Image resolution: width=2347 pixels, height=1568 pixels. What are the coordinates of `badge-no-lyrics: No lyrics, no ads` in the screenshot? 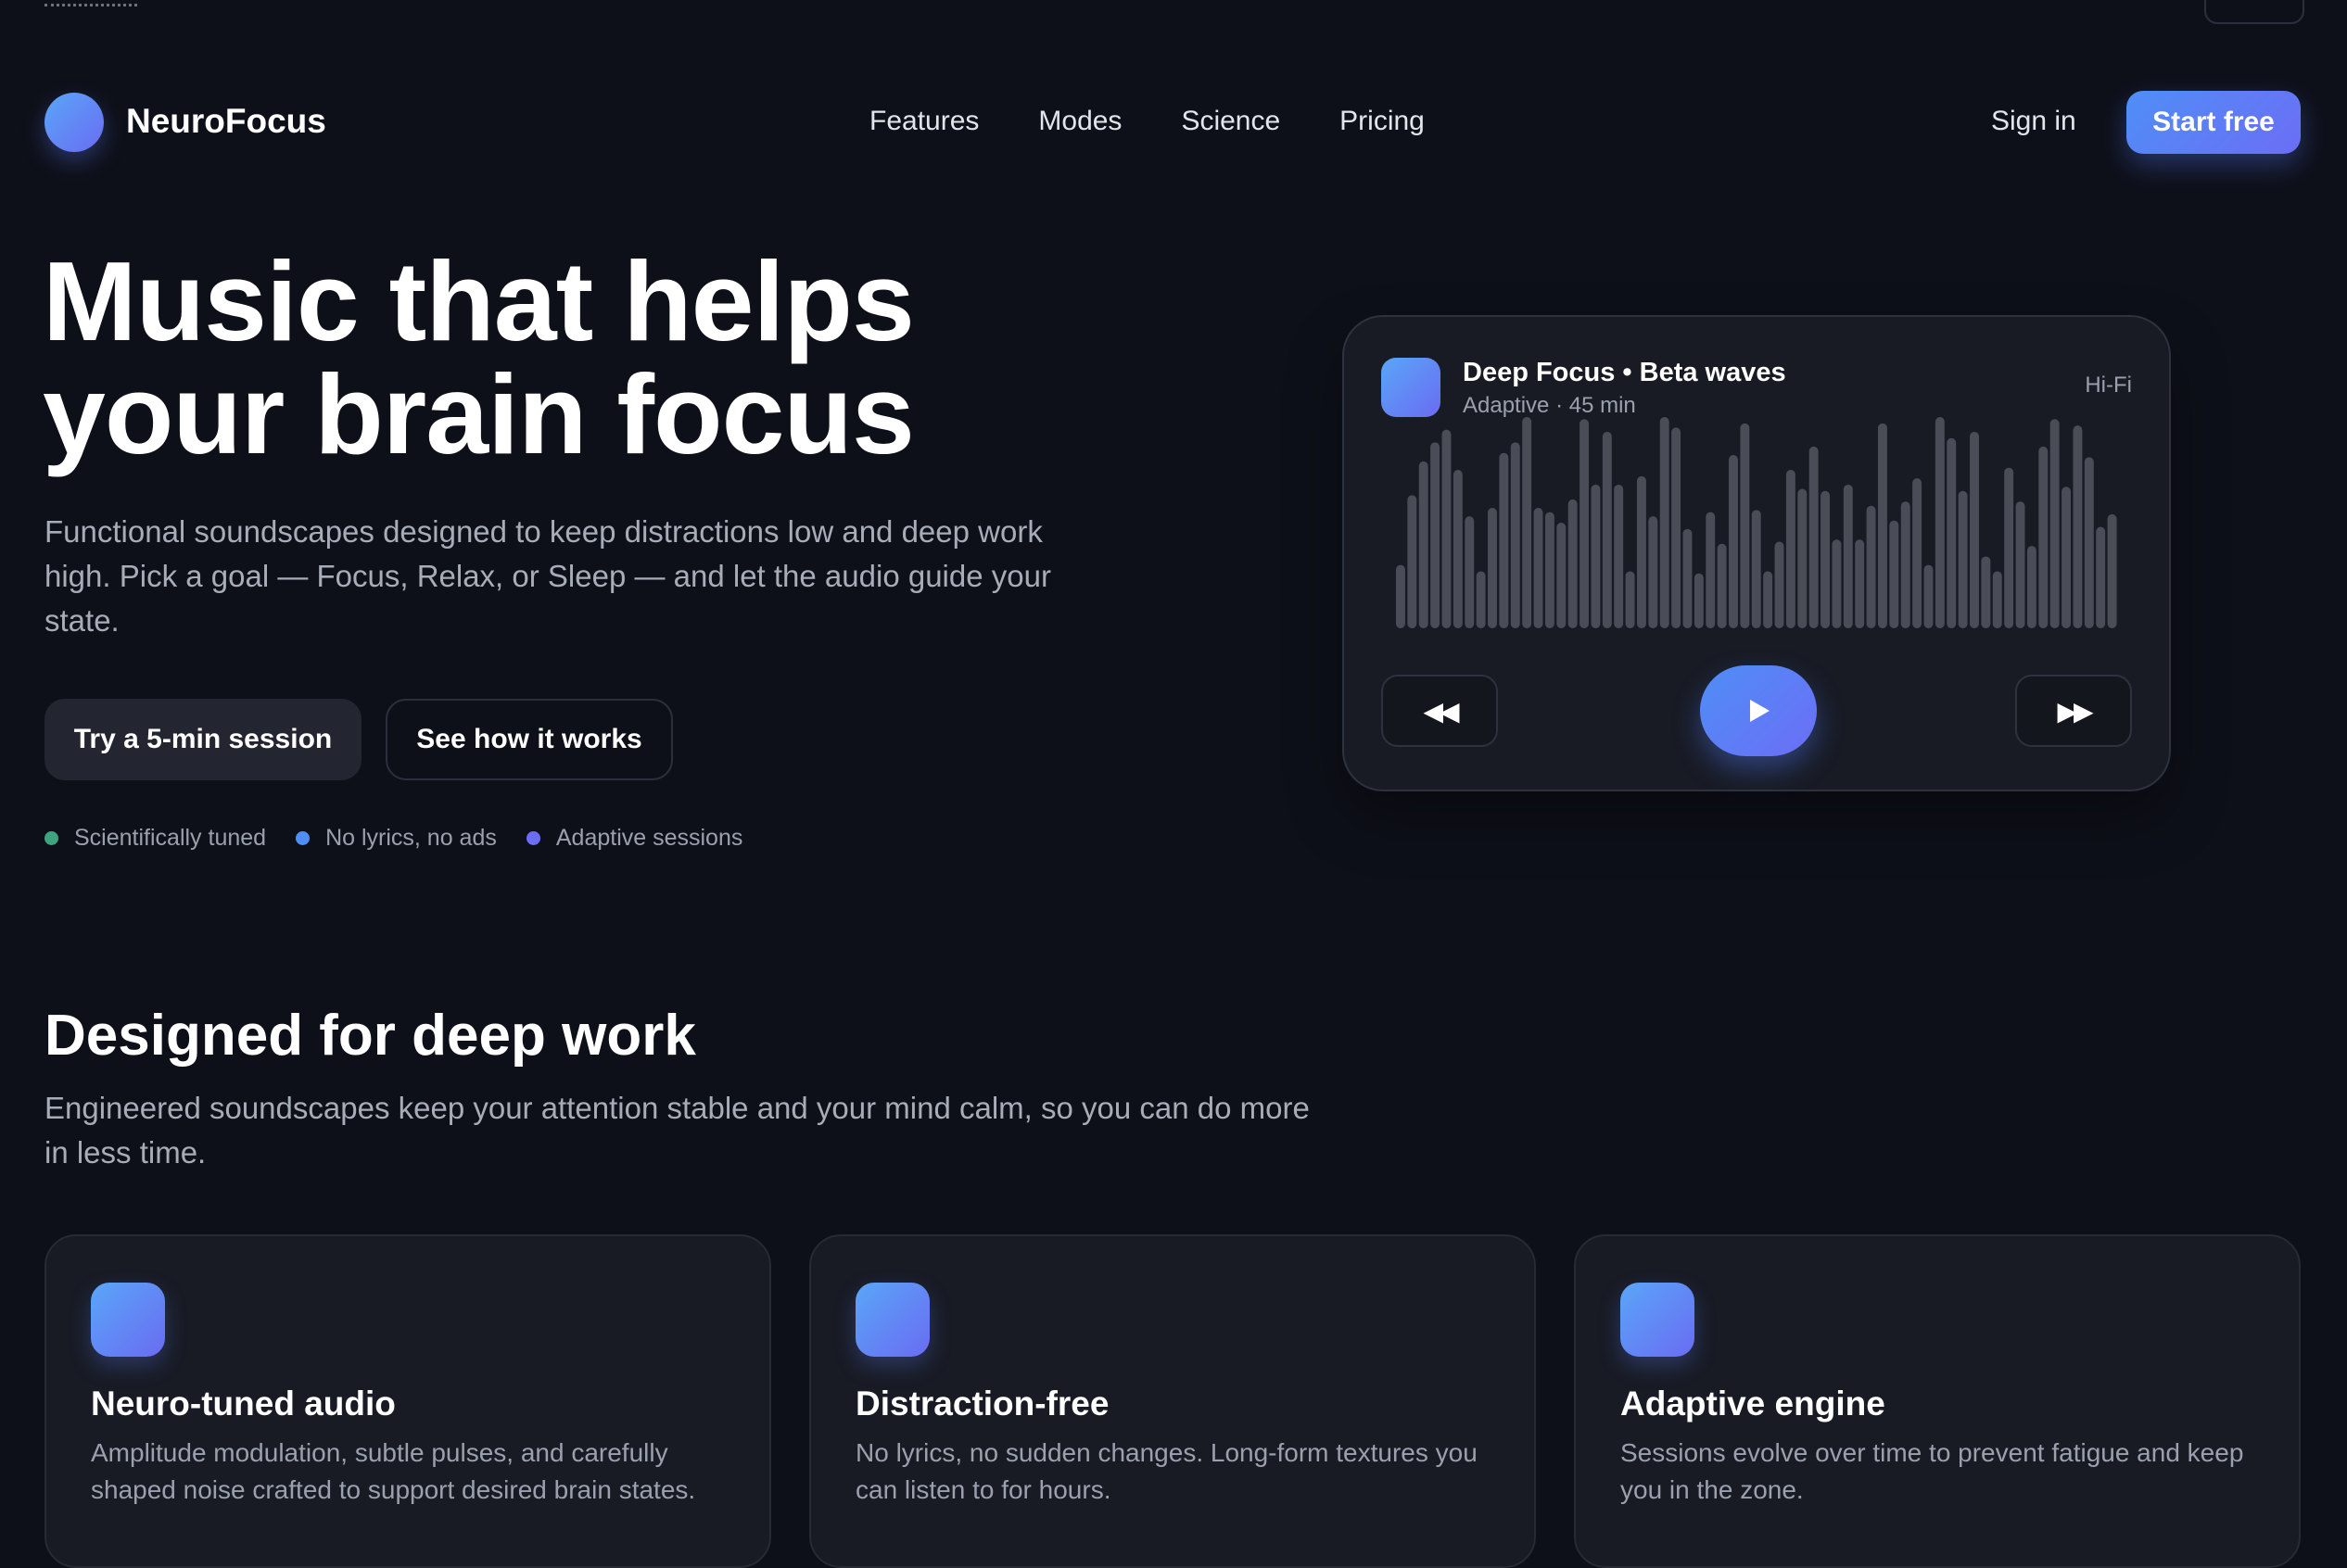 It's located at (396, 838).